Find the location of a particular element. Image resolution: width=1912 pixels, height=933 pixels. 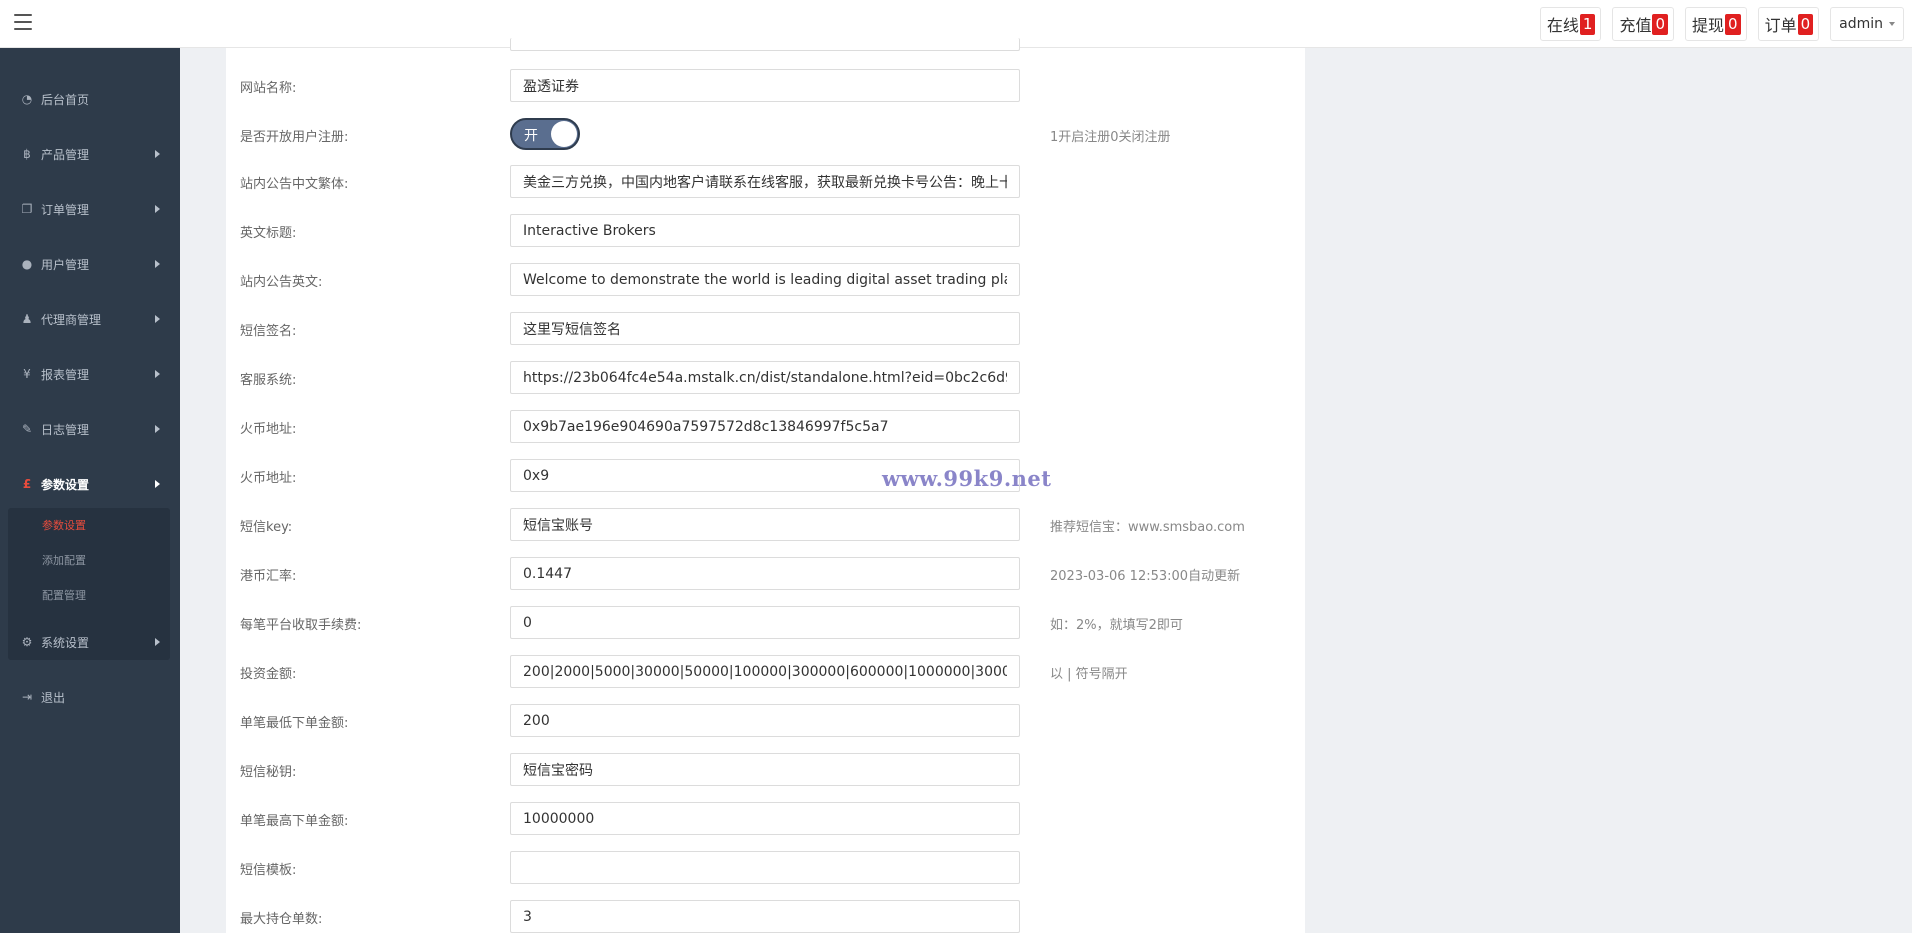

sidebar-item-label: 订单管理 is located at coordinates (65, 209).